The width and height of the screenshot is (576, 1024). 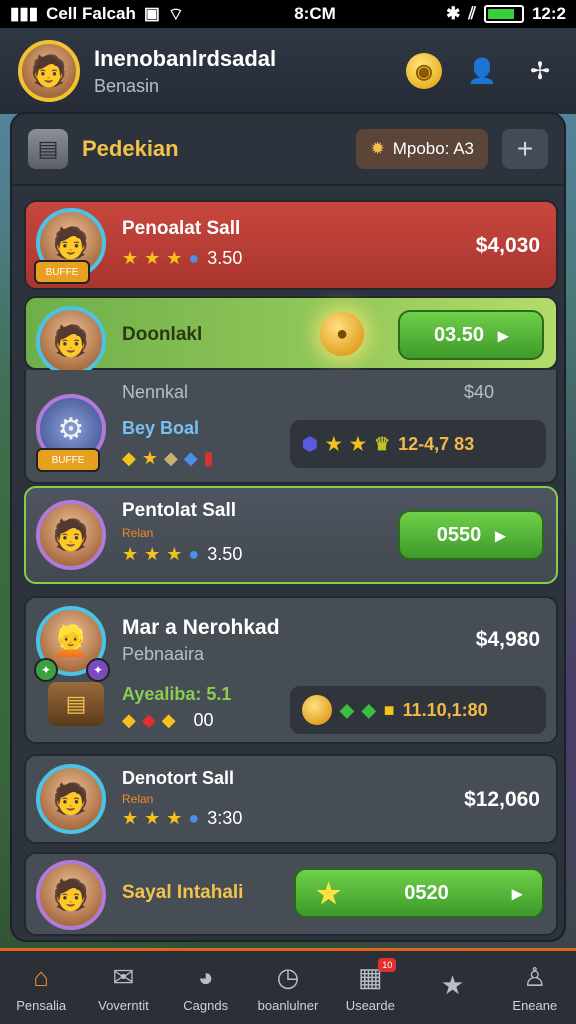 I want to click on nav-item-palette: ◕ Cagnds, so click(x=206, y=987).